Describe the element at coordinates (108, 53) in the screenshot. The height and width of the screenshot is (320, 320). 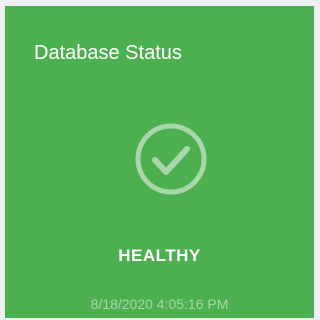
I see `tile-title: Database Status` at that location.